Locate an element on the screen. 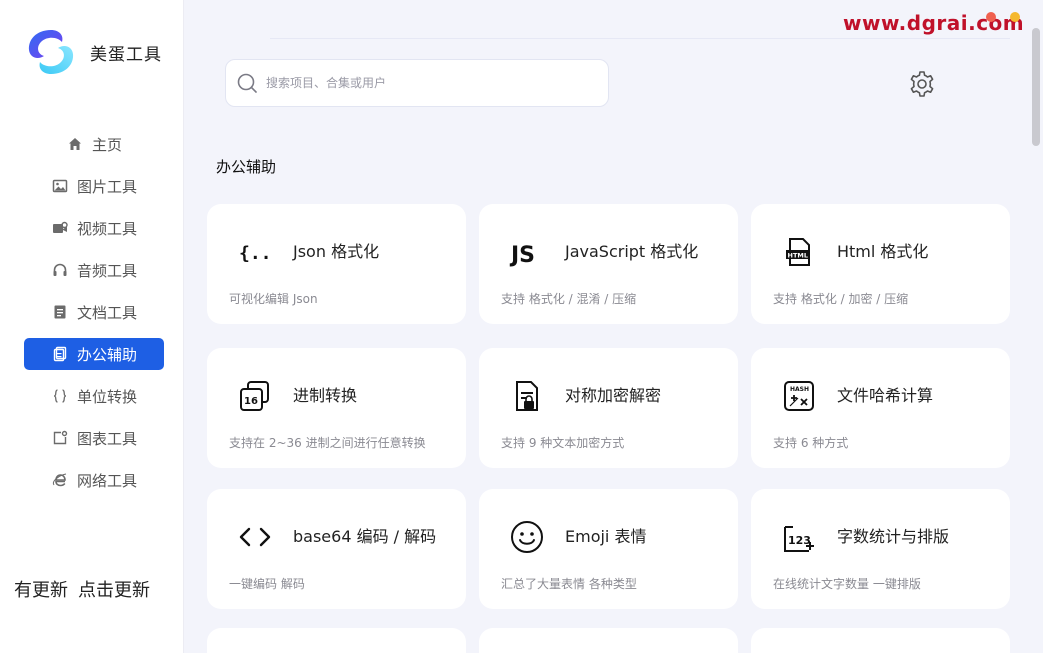 The image size is (1043, 653). sidebar-item-unit-convert: 单位转换 is located at coordinates (94, 396).